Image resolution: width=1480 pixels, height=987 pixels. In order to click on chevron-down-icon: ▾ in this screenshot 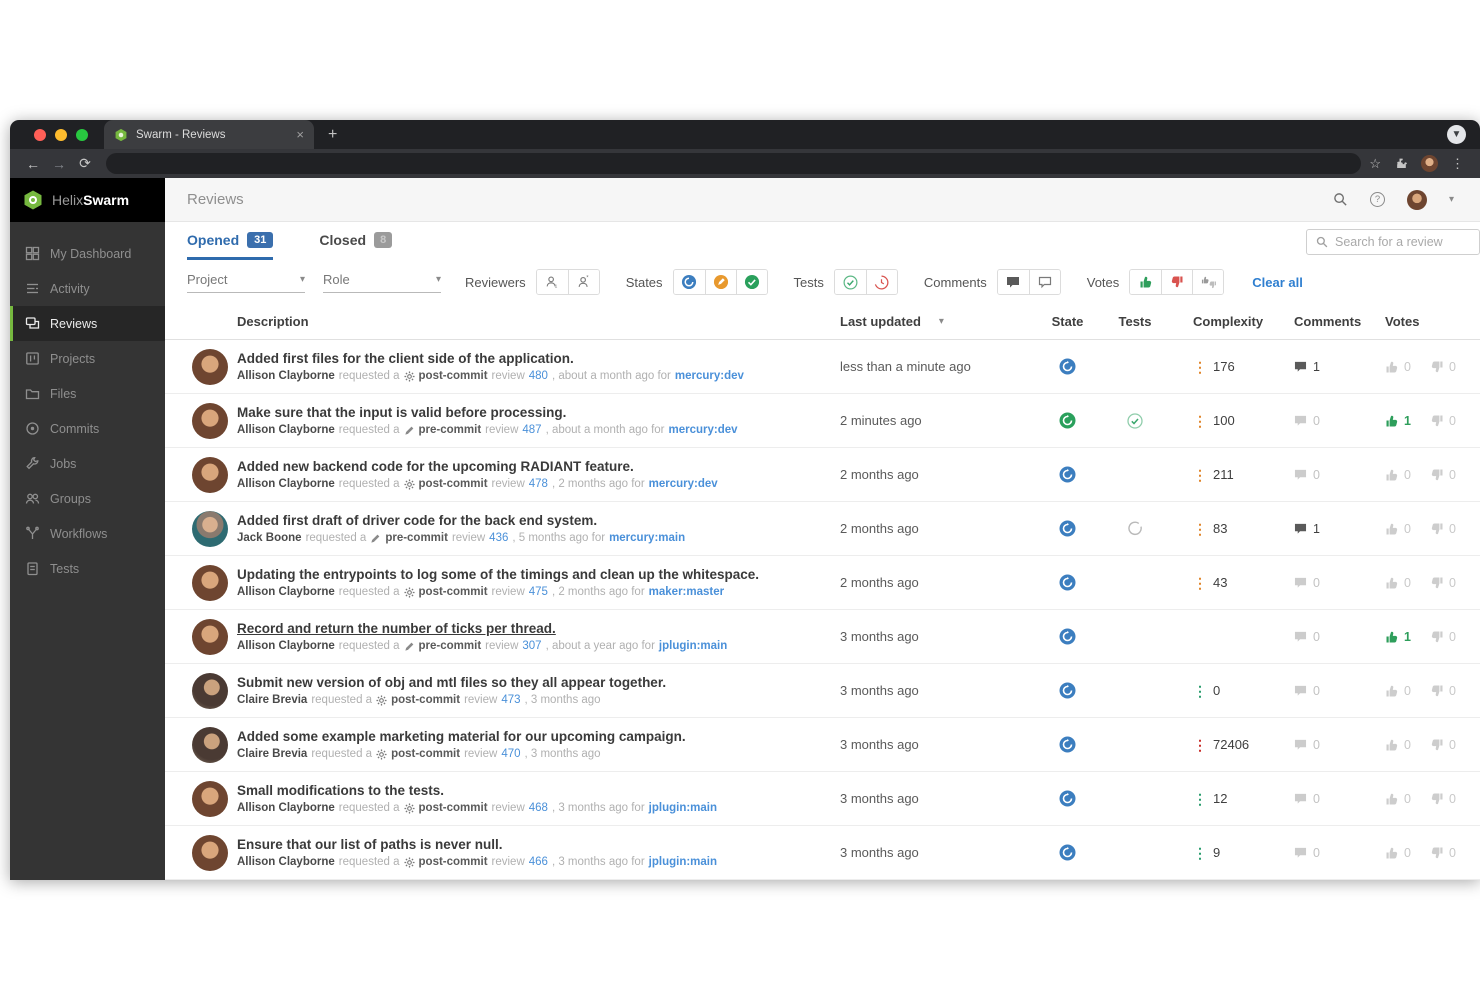, I will do `click(1451, 199)`.